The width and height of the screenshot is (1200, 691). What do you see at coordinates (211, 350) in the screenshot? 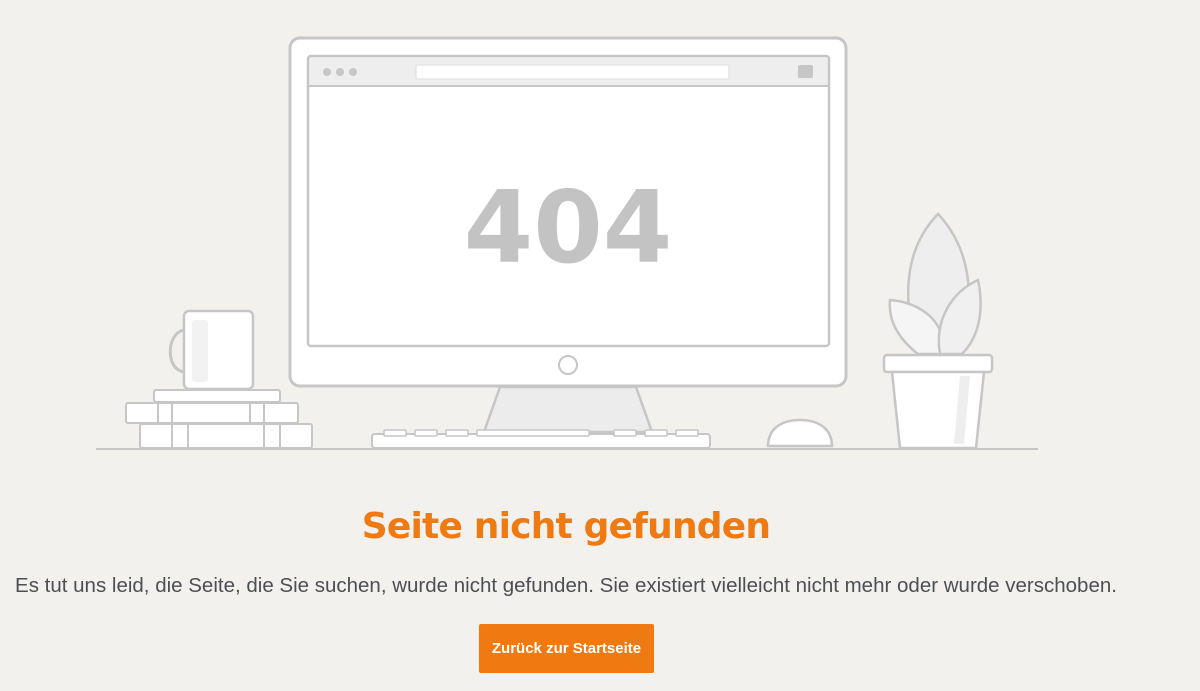
I see `coffee-mug-icon` at bounding box center [211, 350].